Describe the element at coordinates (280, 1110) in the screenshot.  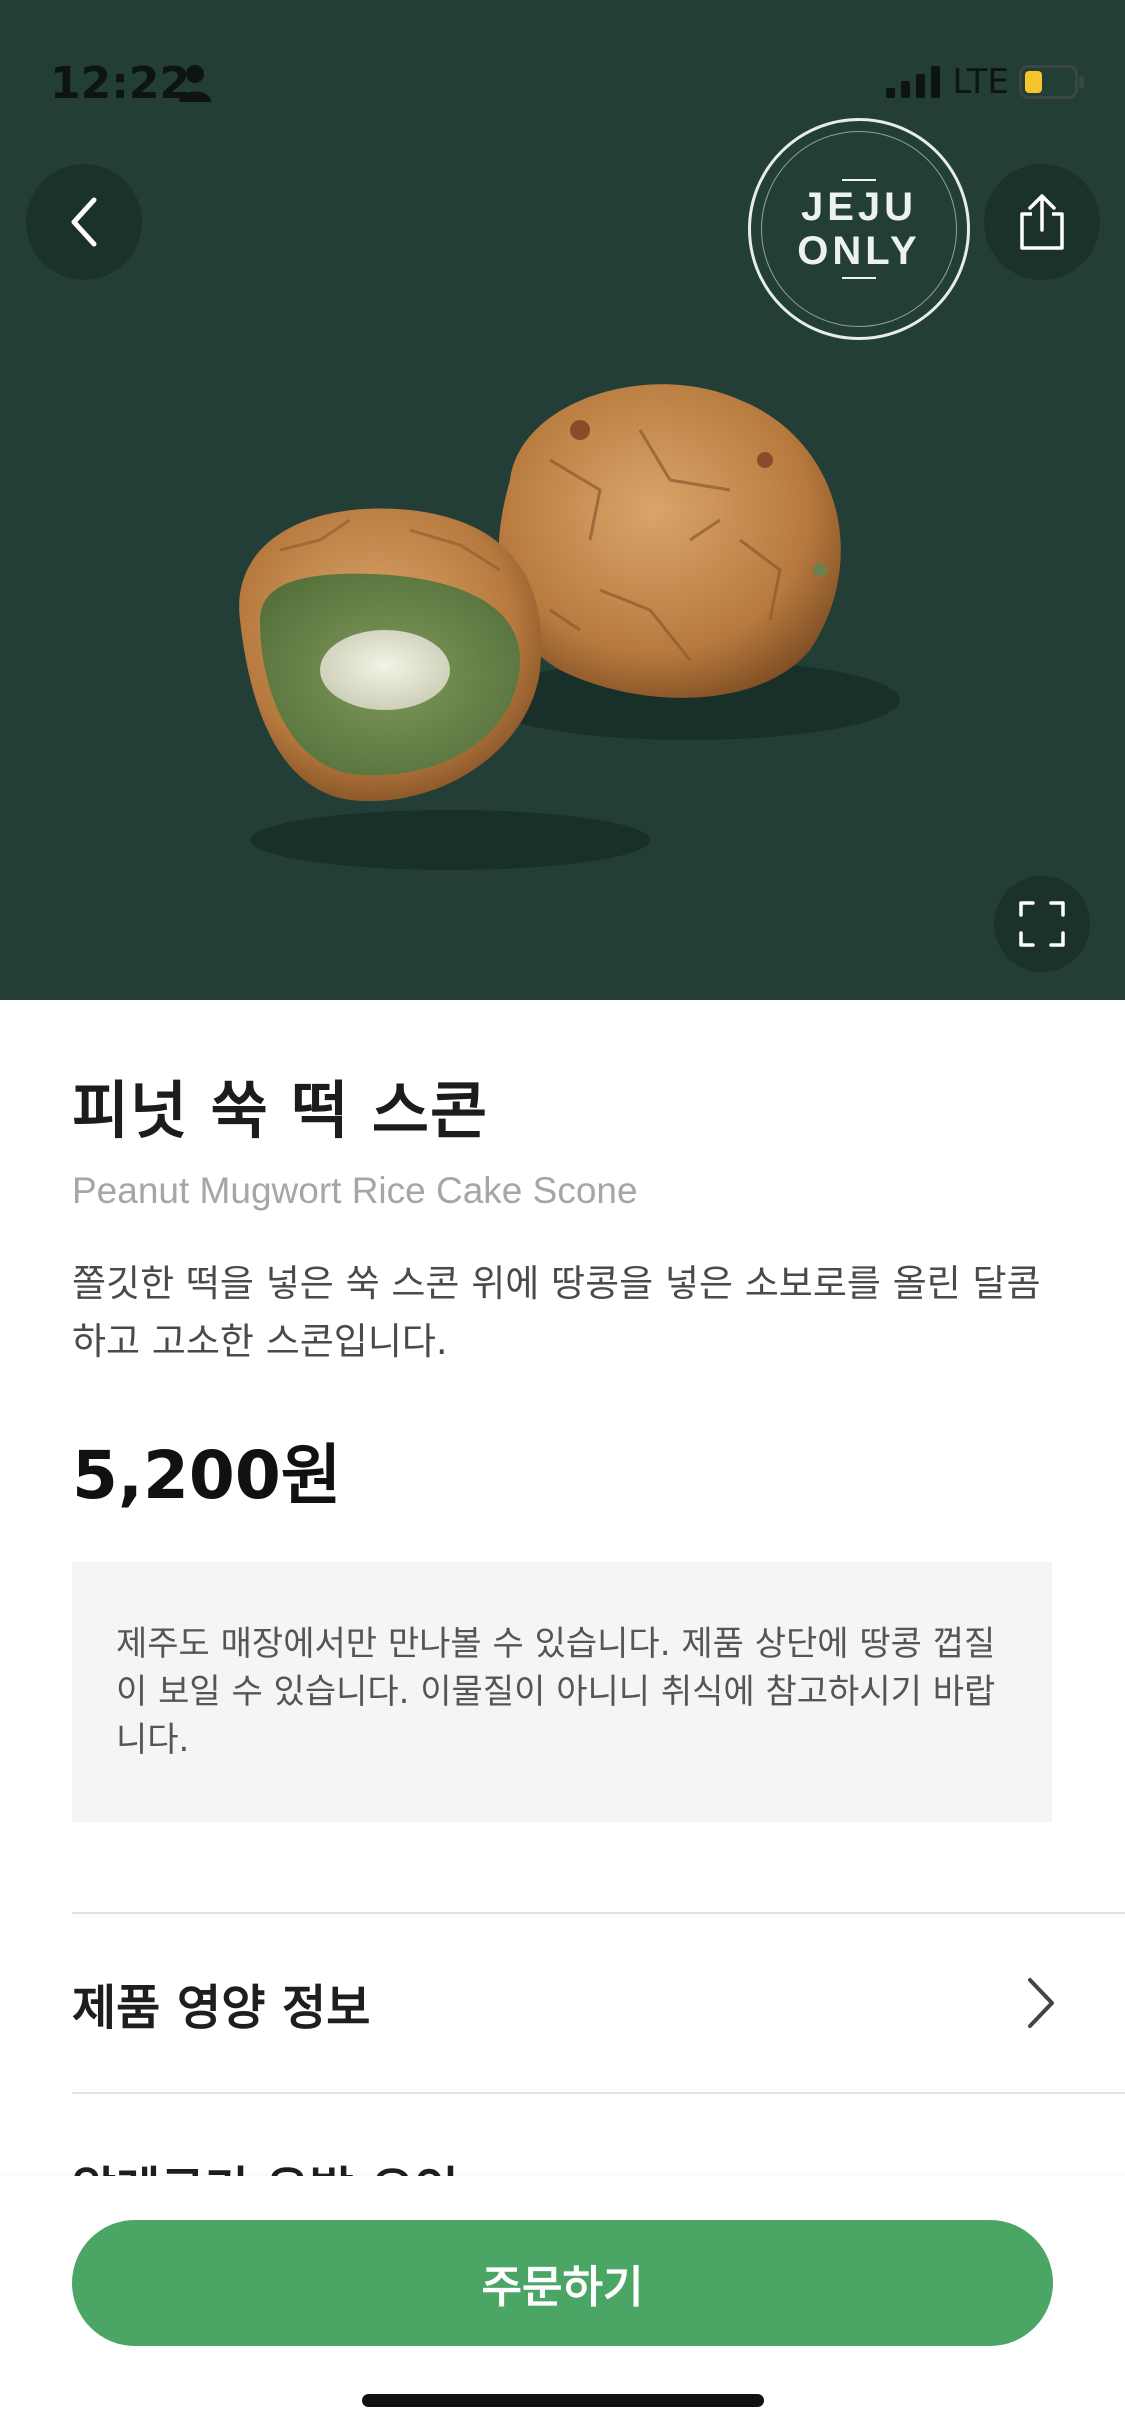
I see `product-name: 피넛 쑥 떡 스콘` at that location.